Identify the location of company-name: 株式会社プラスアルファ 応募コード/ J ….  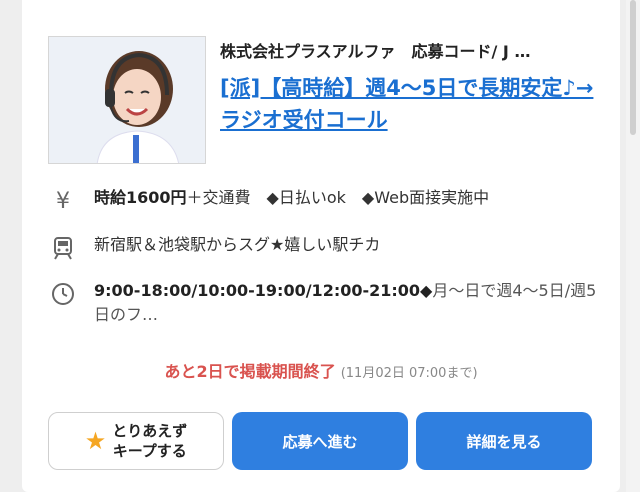
(375, 51).